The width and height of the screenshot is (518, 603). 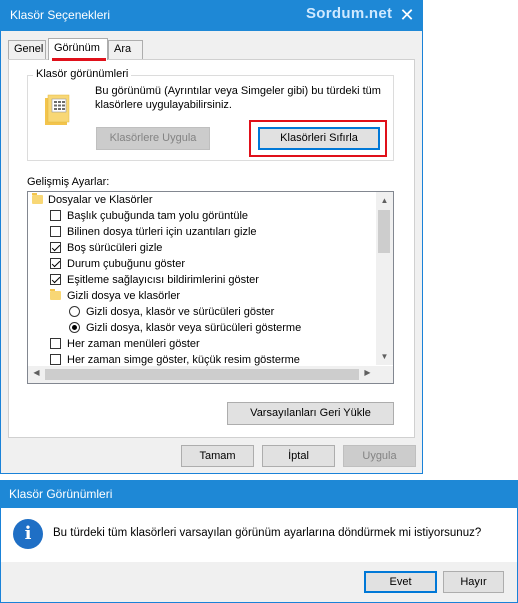 What do you see at coordinates (379, 456) in the screenshot?
I see `apply-button: Uygula` at bounding box center [379, 456].